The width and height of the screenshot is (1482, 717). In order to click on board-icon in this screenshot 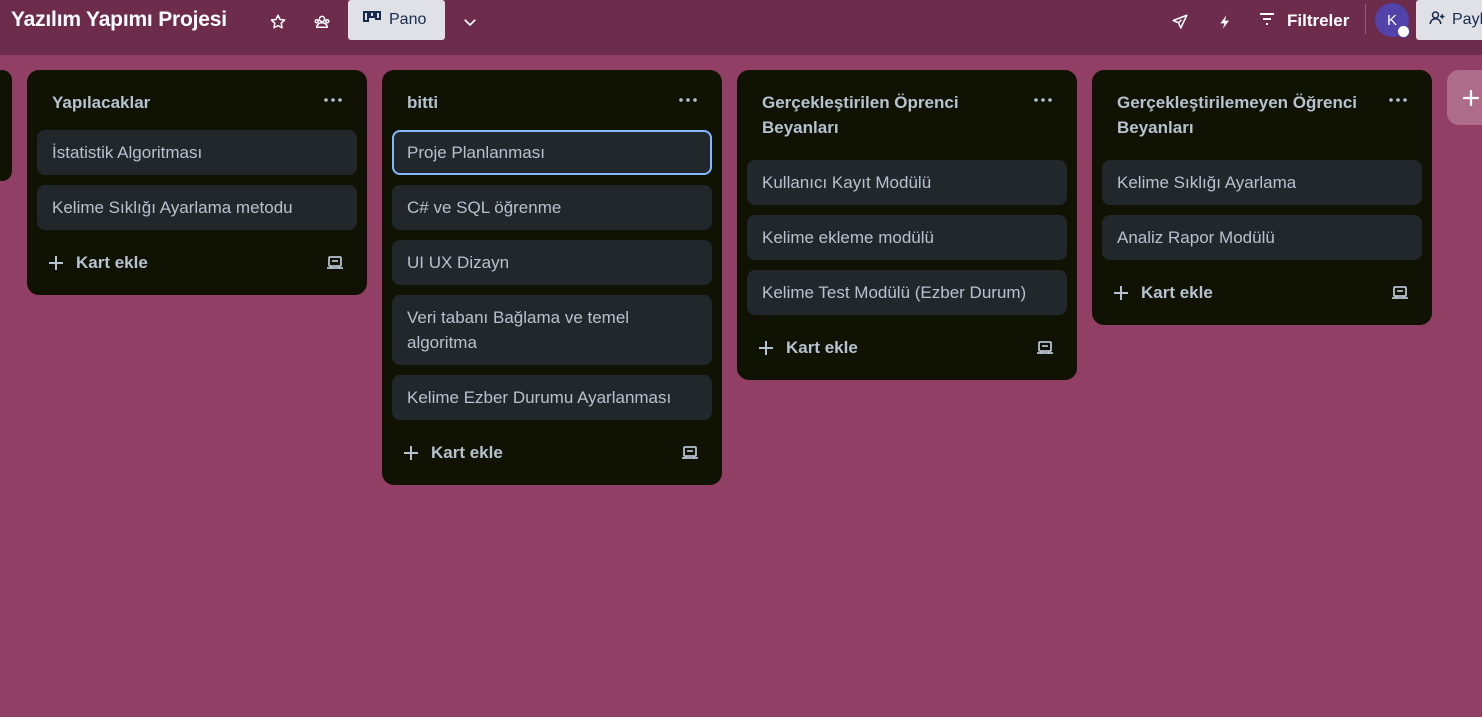, I will do `click(376, 20)`.